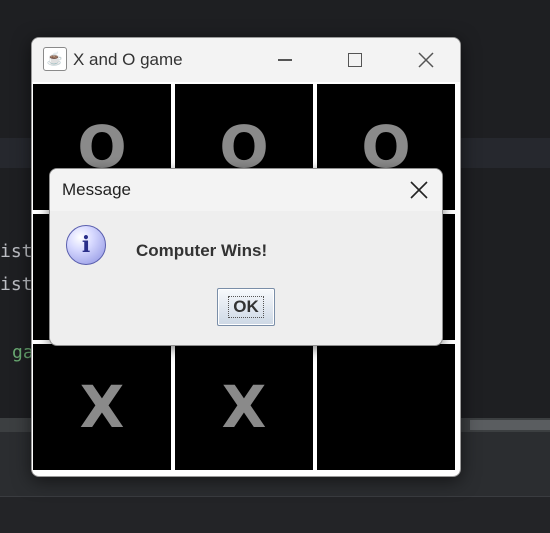  Describe the element at coordinates (246, 190) in the screenshot. I see `dialog-titlebar: Message` at that location.